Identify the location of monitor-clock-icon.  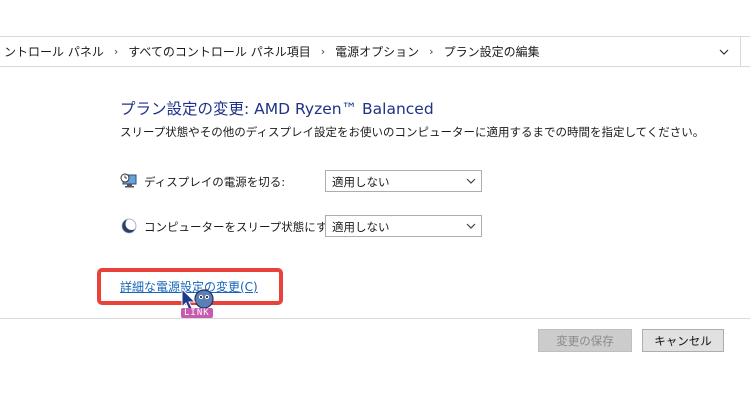
(128, 180).